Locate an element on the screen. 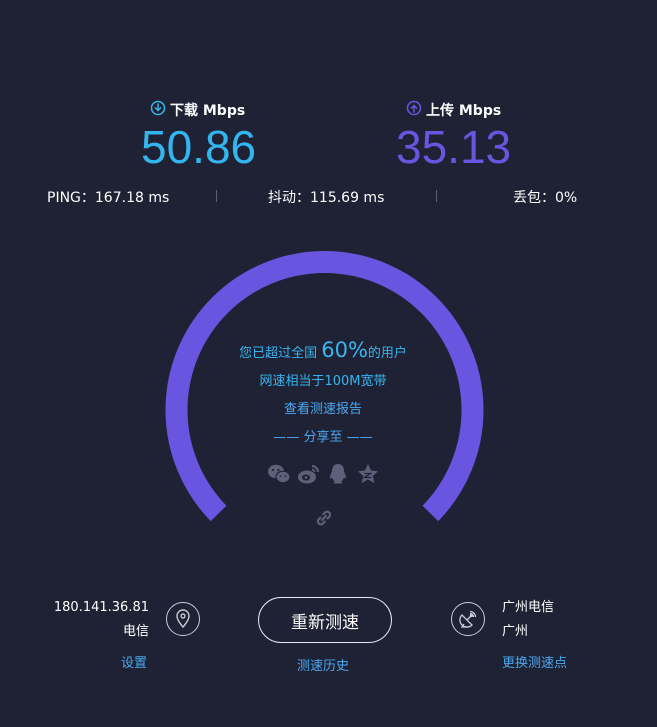  change-server-link: 更换测速点 is located at coordinates (534, 661).